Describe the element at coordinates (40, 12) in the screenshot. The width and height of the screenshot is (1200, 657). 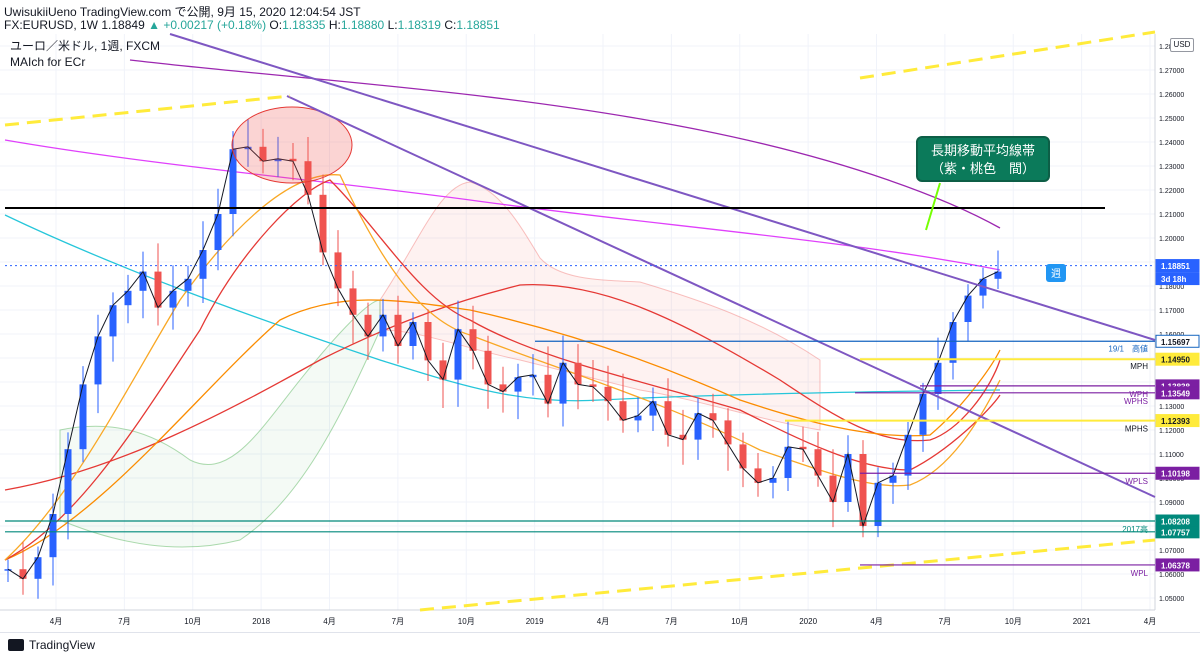
I see `author-name: UwisukiiUeno` at that location.